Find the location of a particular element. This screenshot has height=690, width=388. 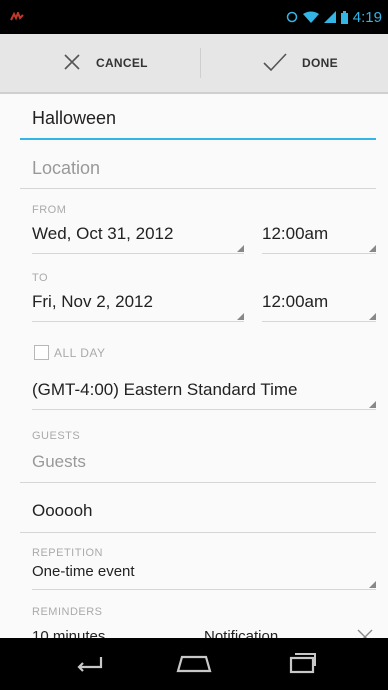

cancel-label: CANCEL is located at coordinates (122, 63).